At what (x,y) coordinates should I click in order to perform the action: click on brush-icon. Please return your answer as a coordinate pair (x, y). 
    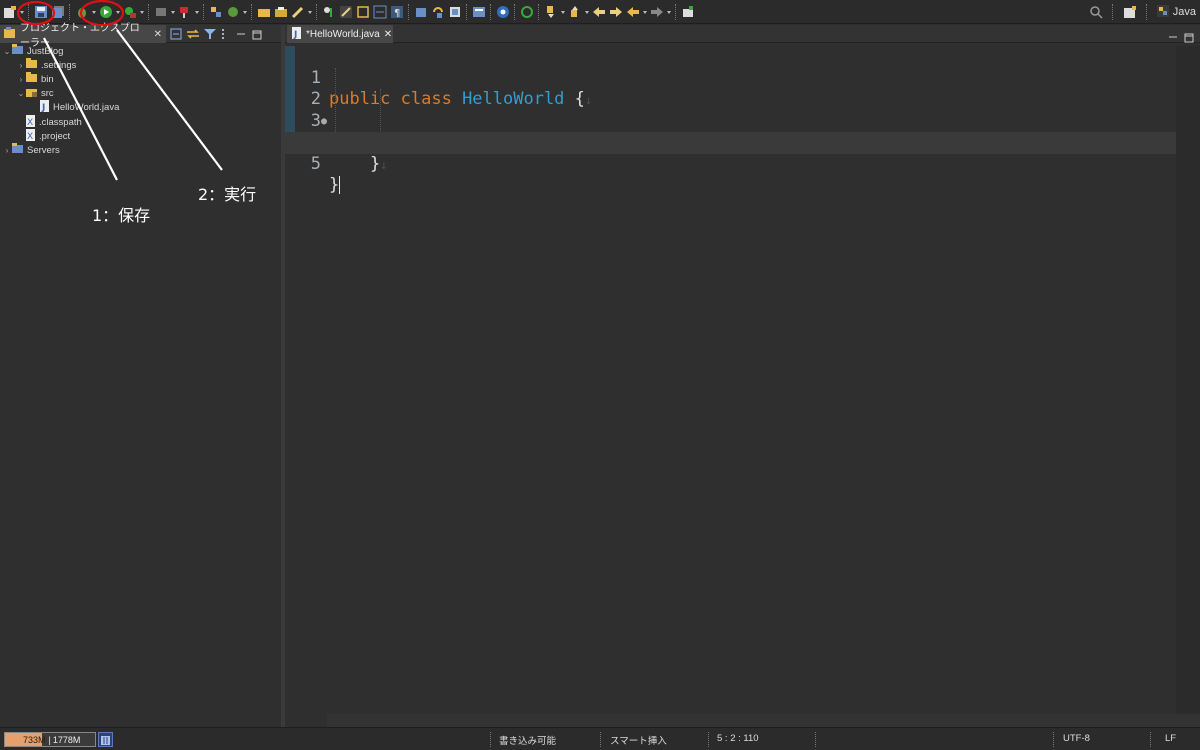
    Looking at the image, I should click on (298, 12).